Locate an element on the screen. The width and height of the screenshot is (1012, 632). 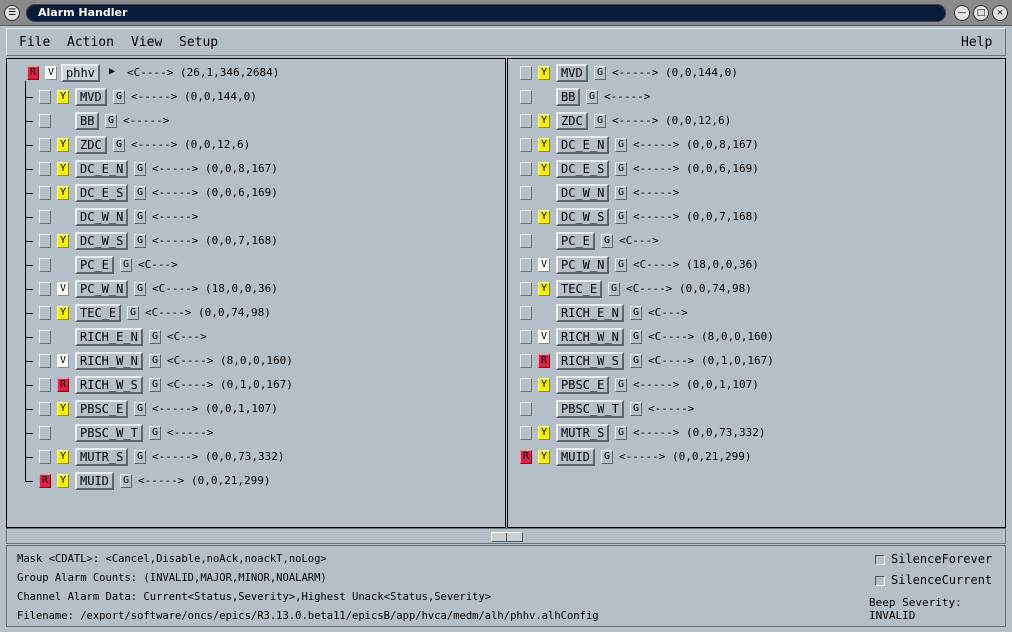
list-item-row: PBSC_W_T G <-----> is located at coordinates (756, 409).